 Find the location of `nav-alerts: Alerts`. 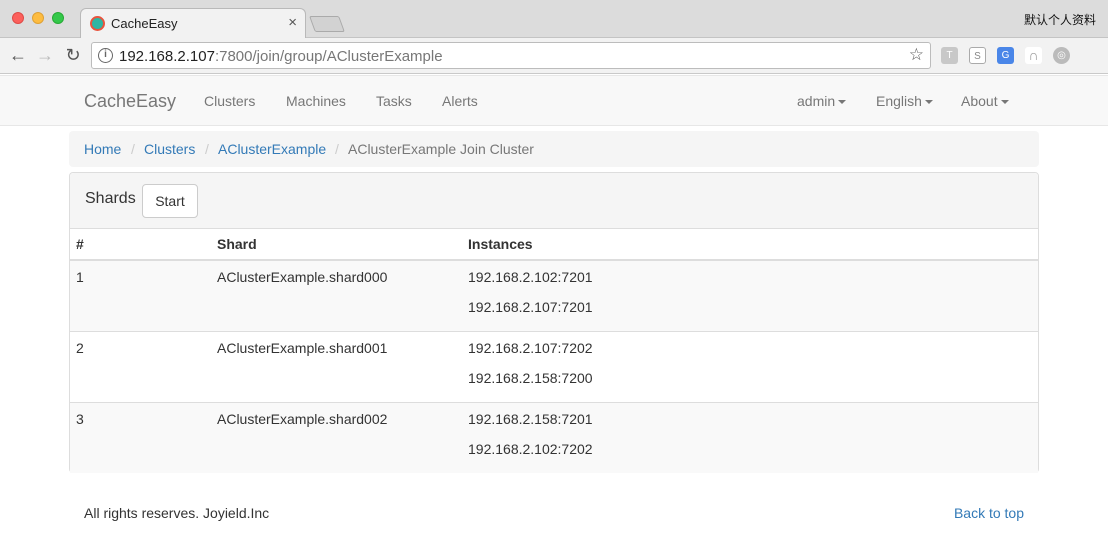

nav-alerts: Alerts is located at coordinates (460, 101).